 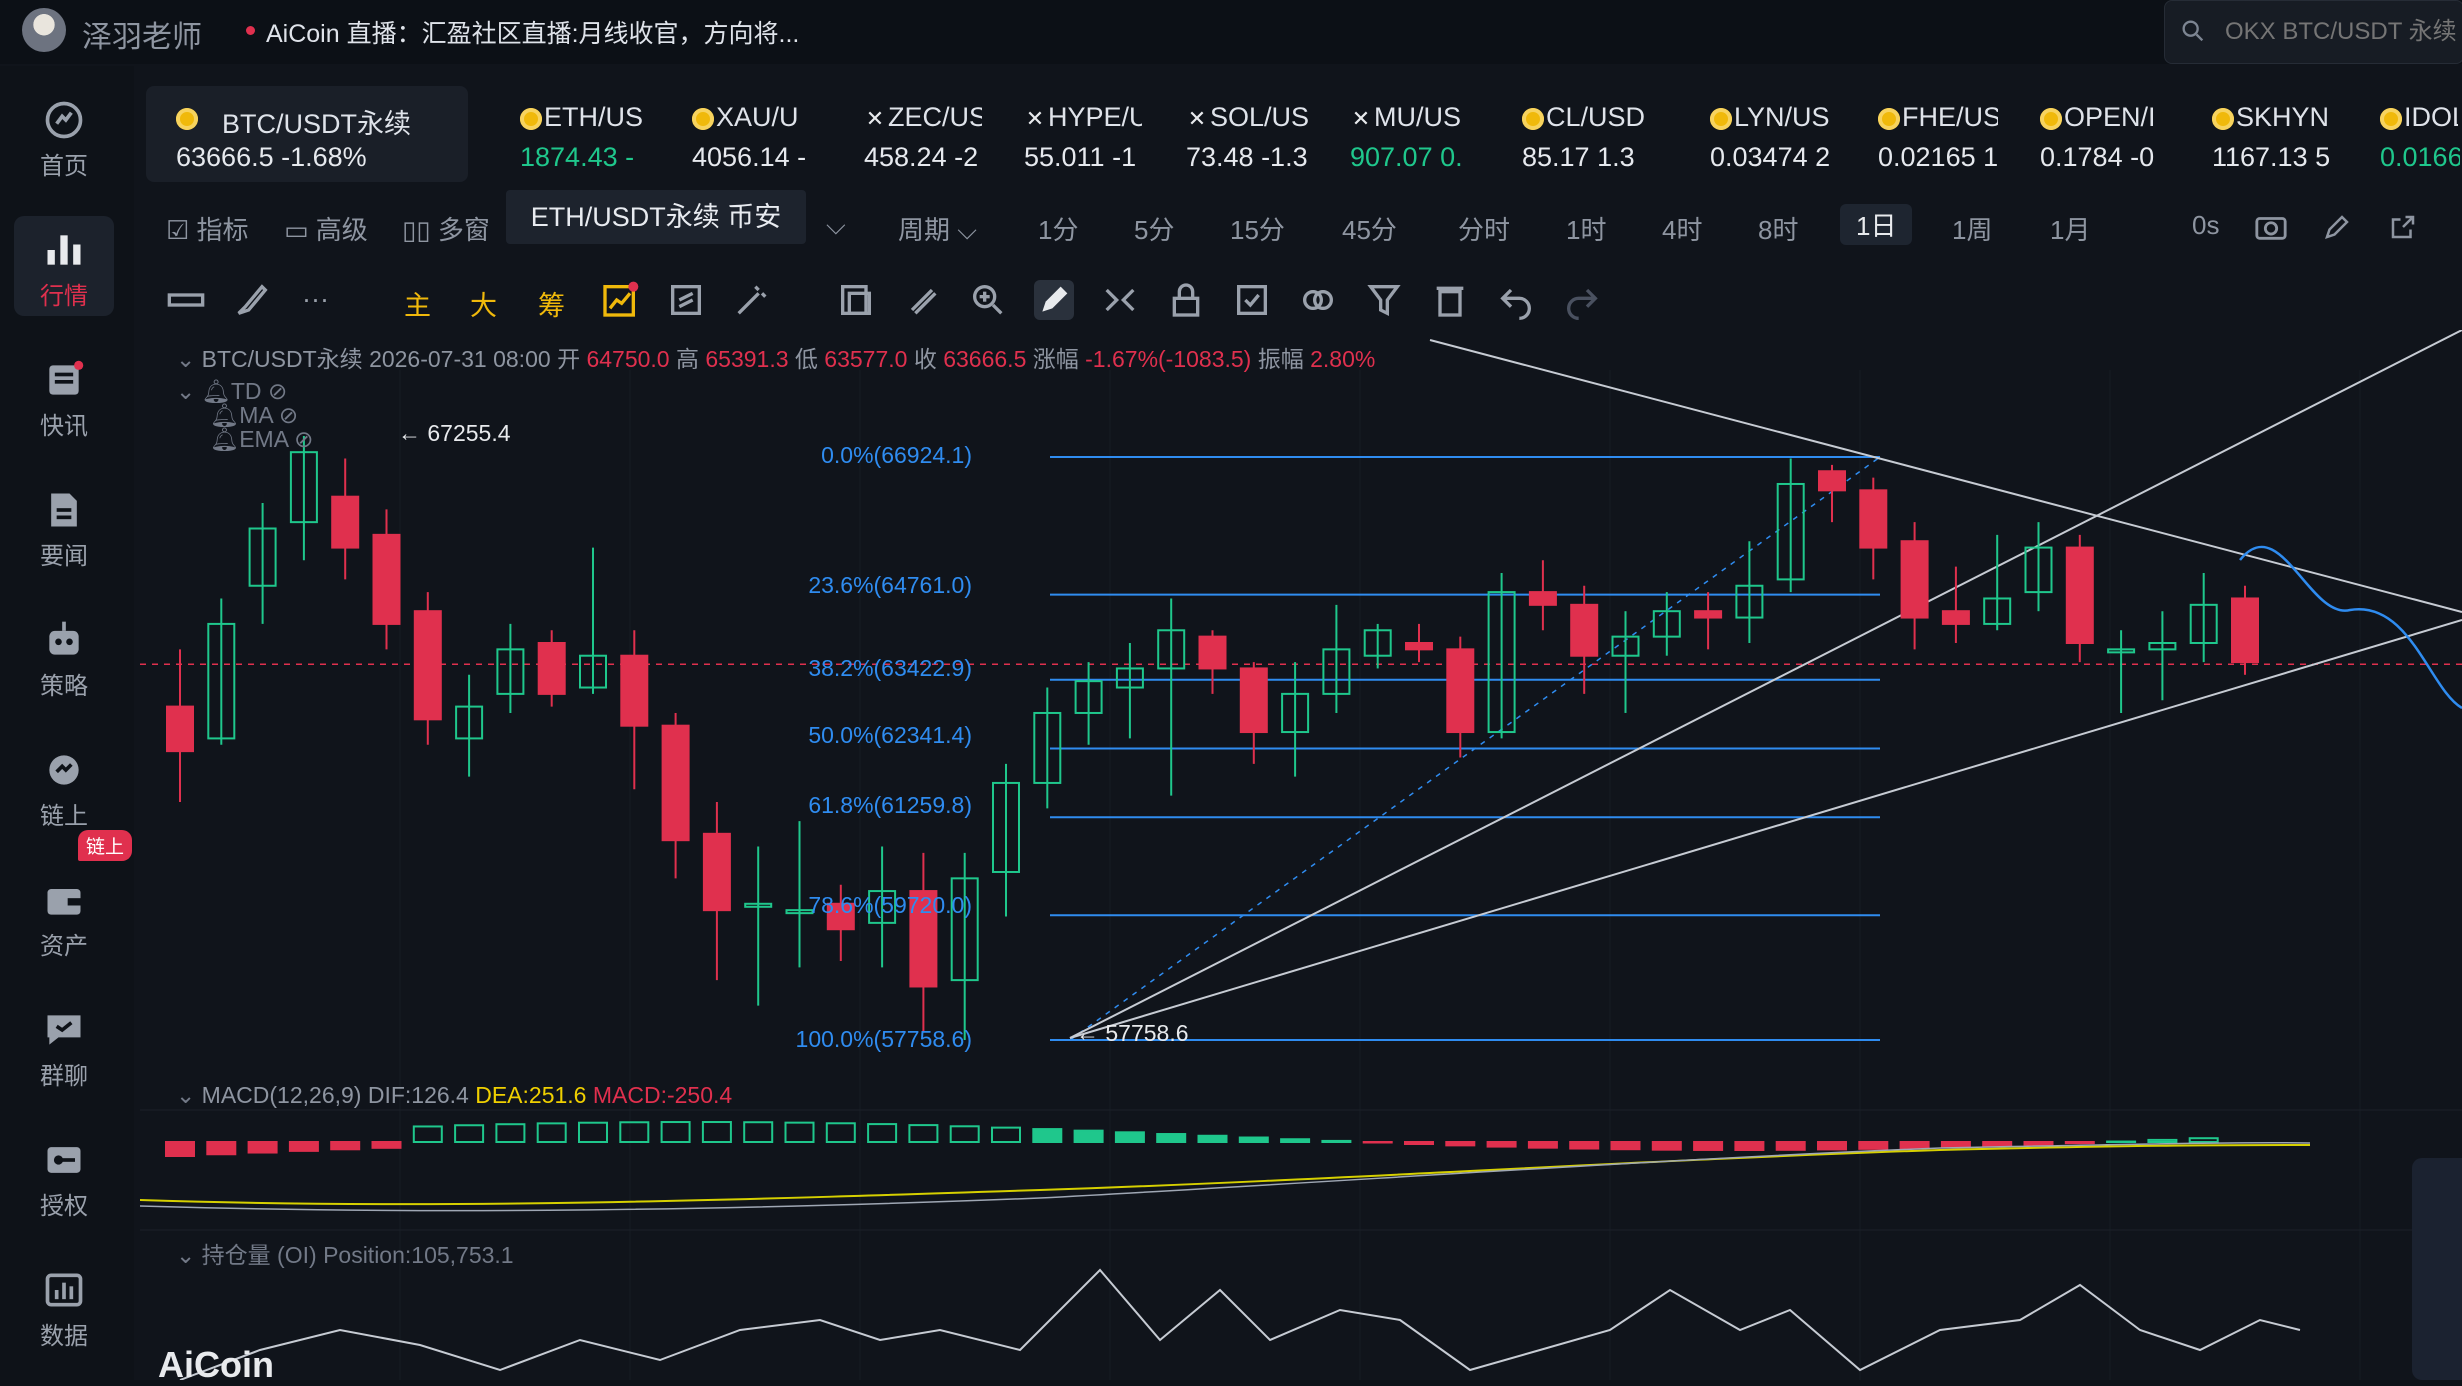 What do you see at coordinates (1234, 134) in the screenshot?
I see `ticker-item: ✕SOL/US73.48 -1.3` at bounding box center [1234, 134].